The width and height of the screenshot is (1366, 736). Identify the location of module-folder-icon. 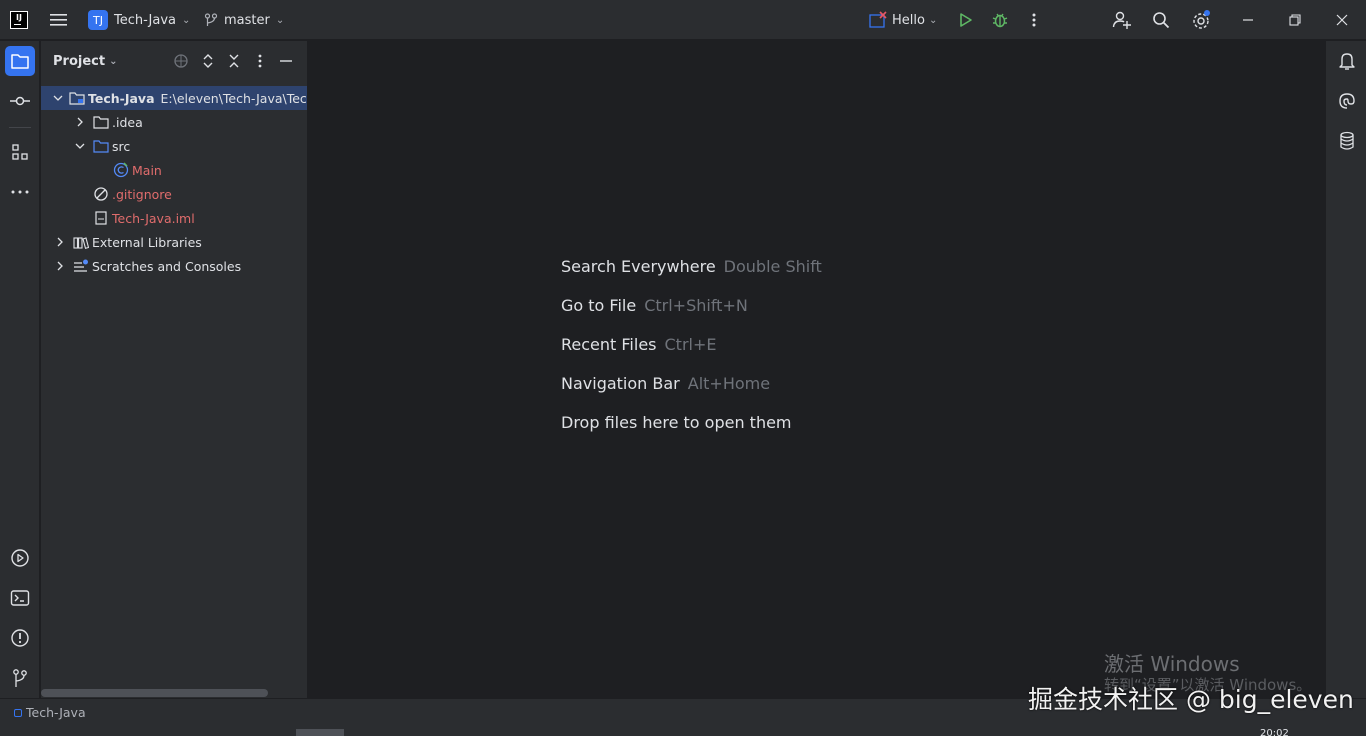
(77, 98).